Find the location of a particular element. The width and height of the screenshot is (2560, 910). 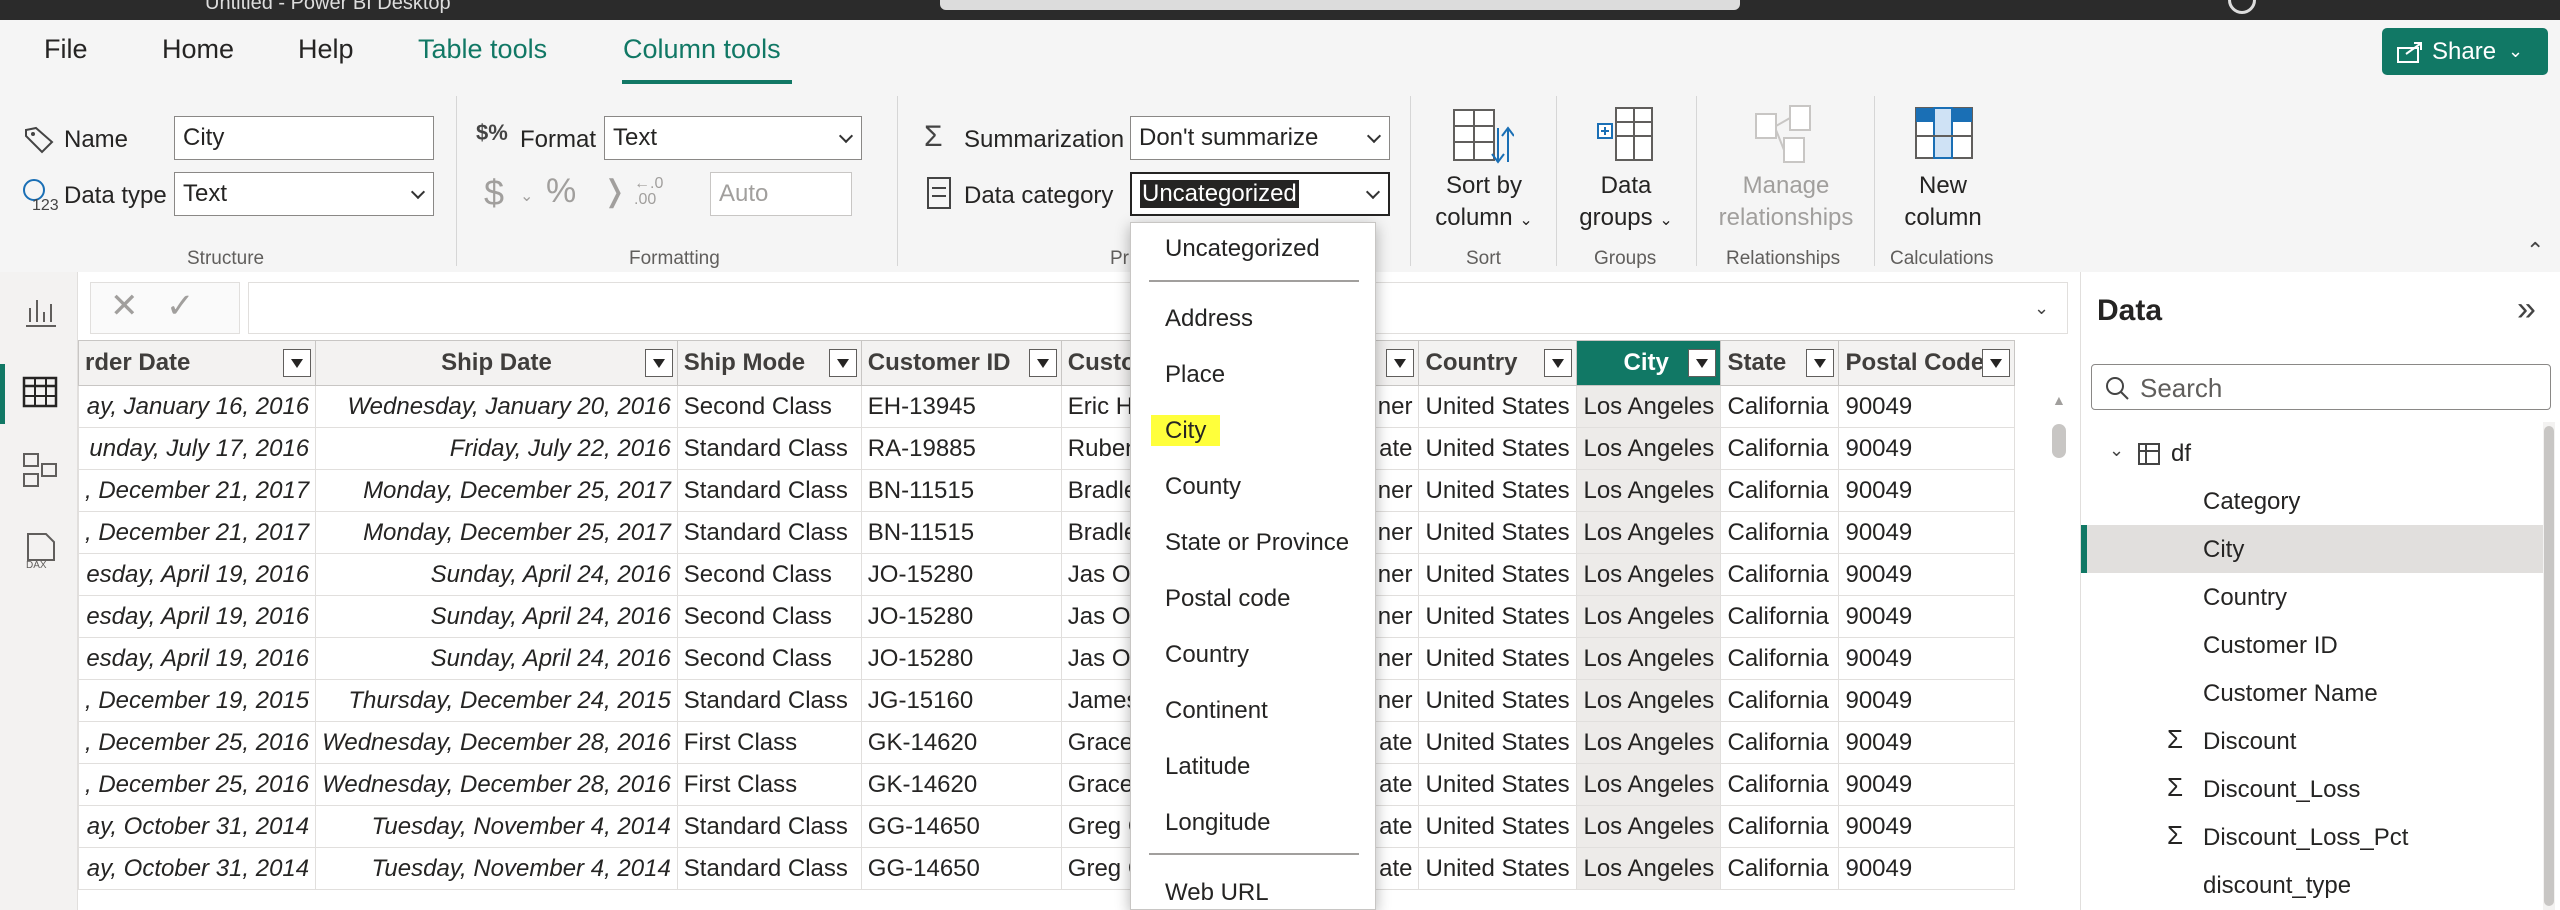

field-discount-type: discount_type is located at coordinates (2277, 886).